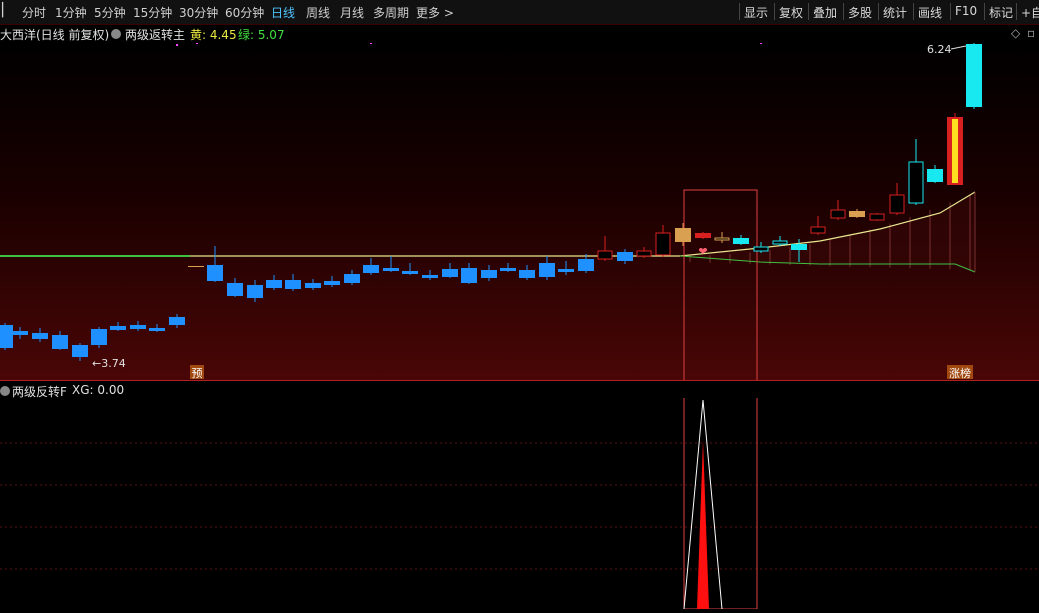  I want to click on xg-value: XG: 0.00, so click(98, 390).